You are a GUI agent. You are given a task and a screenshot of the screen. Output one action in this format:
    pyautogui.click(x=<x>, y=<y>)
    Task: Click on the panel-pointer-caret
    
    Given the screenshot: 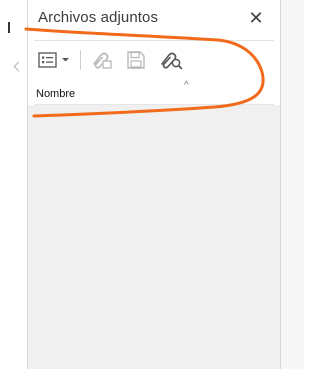 What is the action you would take?
    pyautogui.click(x=18, y=66)
    